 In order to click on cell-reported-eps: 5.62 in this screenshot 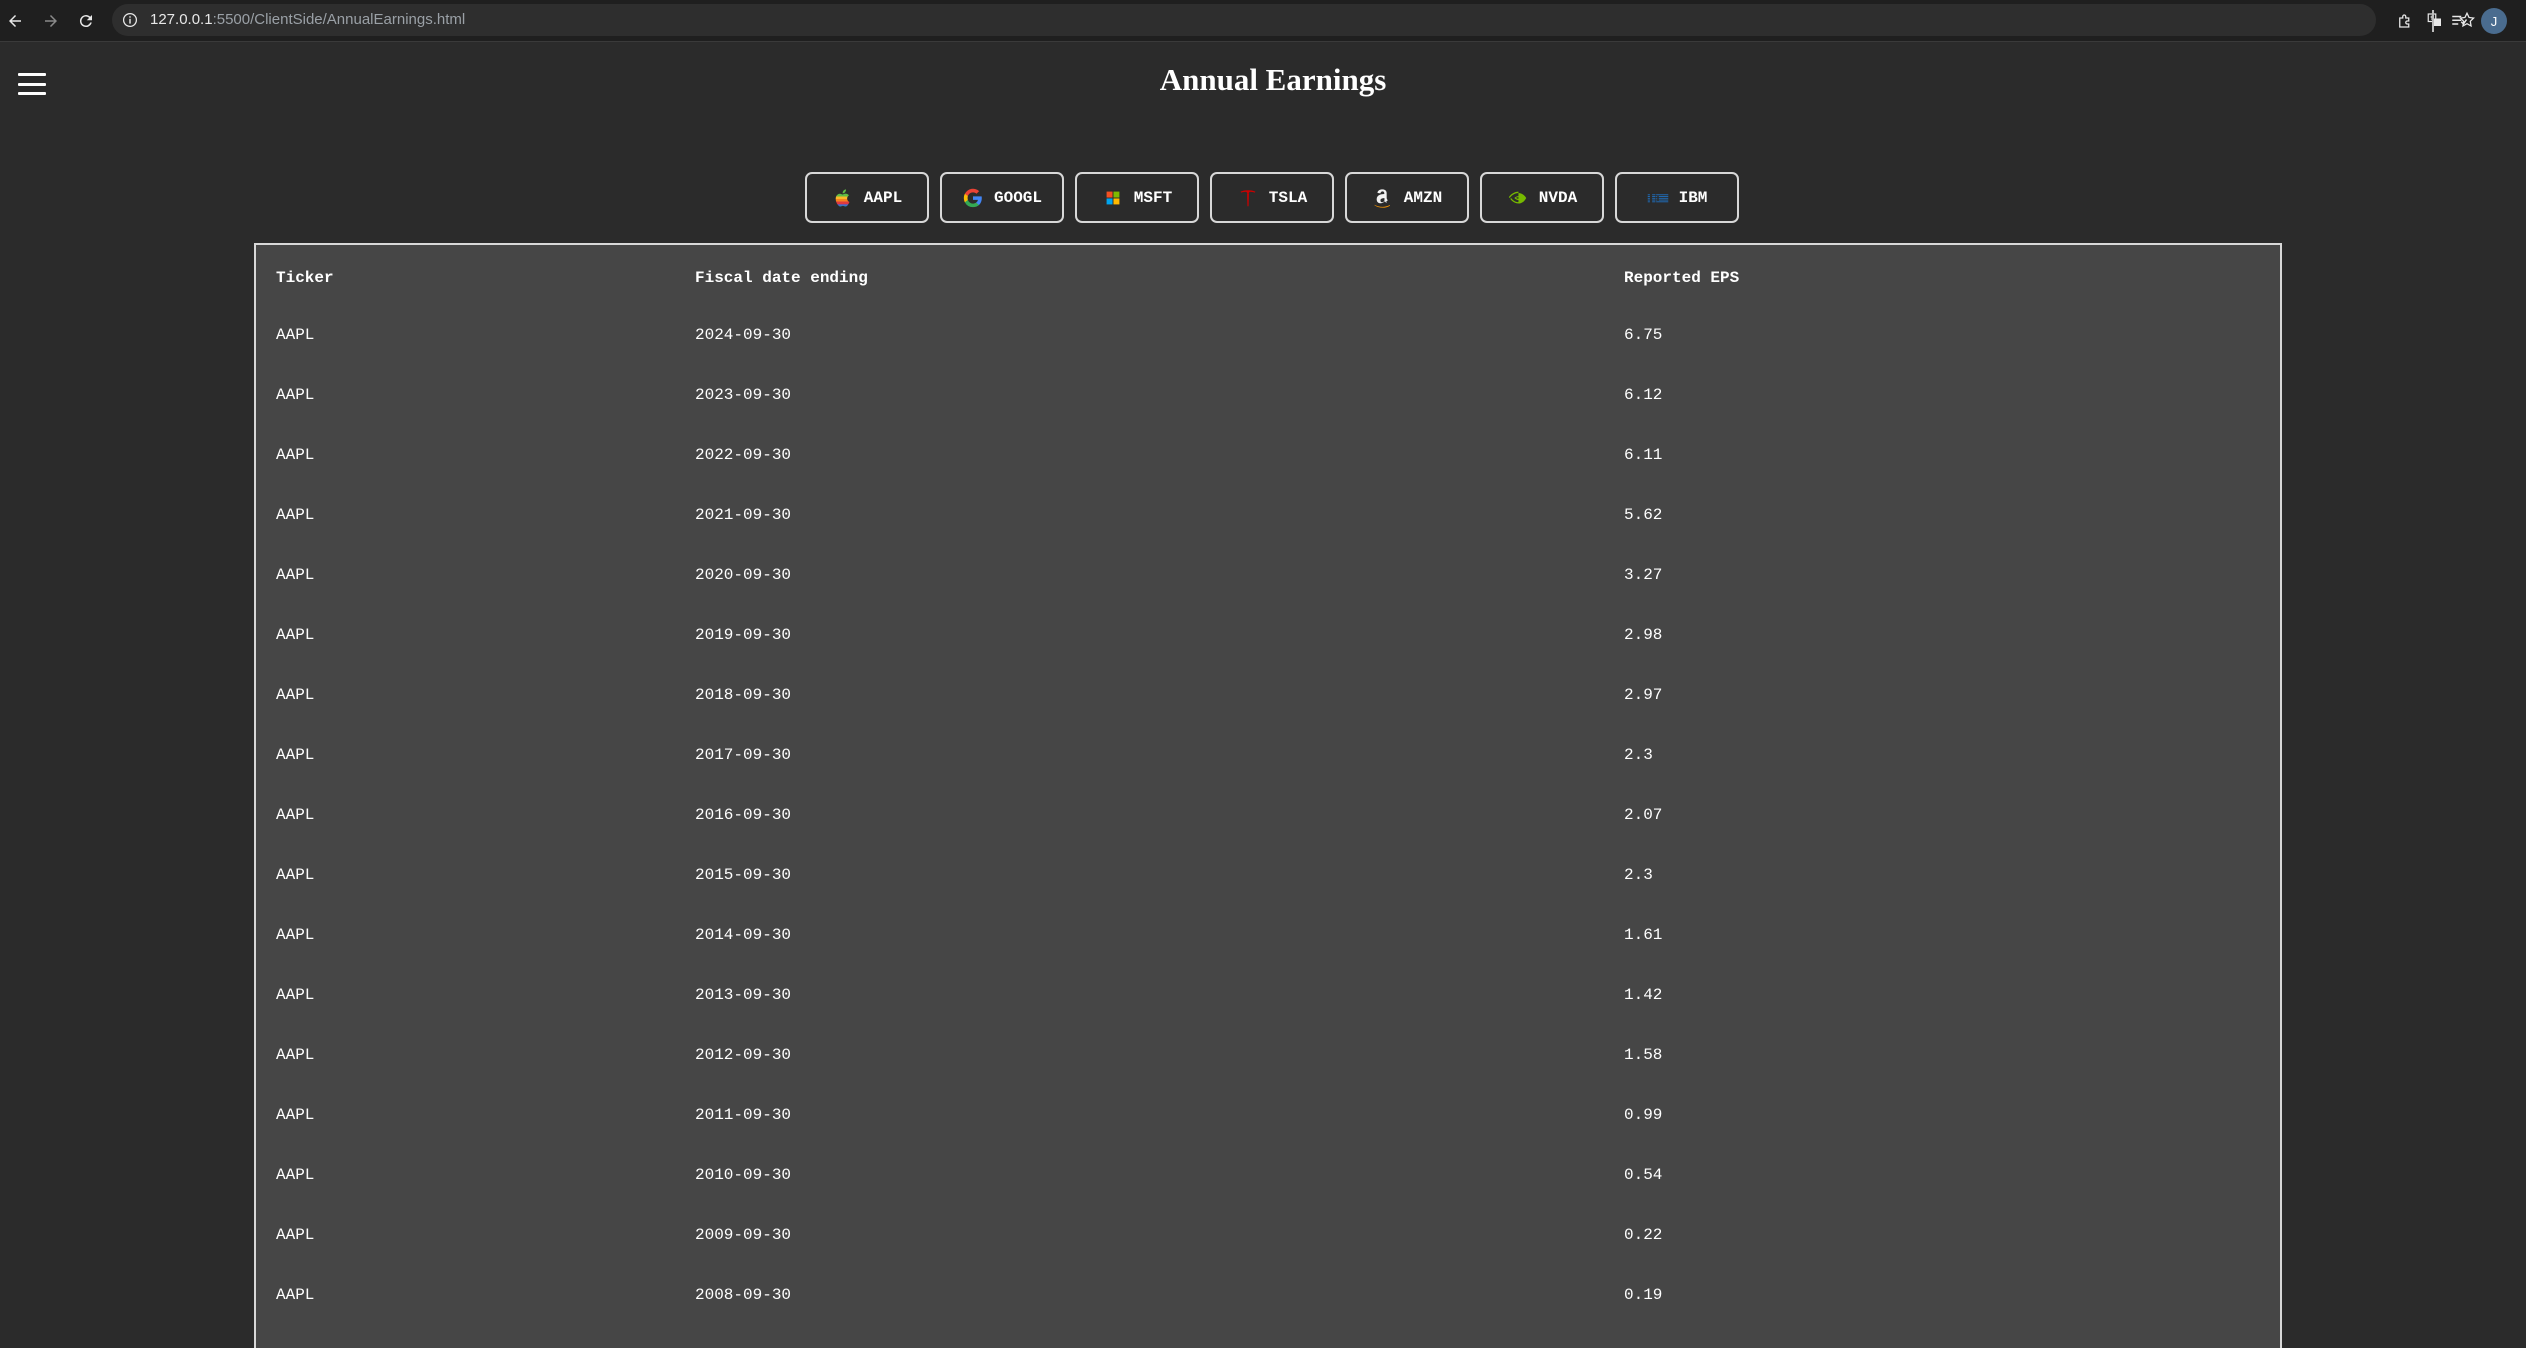, I will do `click(1643, 515)`.